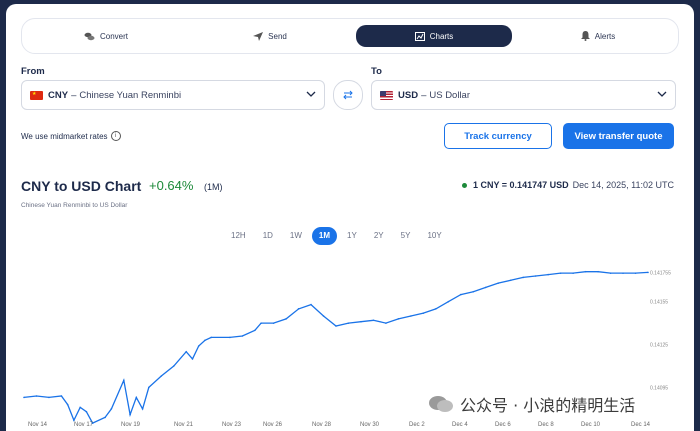  I want to click on tab-alerts: Alerts, so click(598, 36).